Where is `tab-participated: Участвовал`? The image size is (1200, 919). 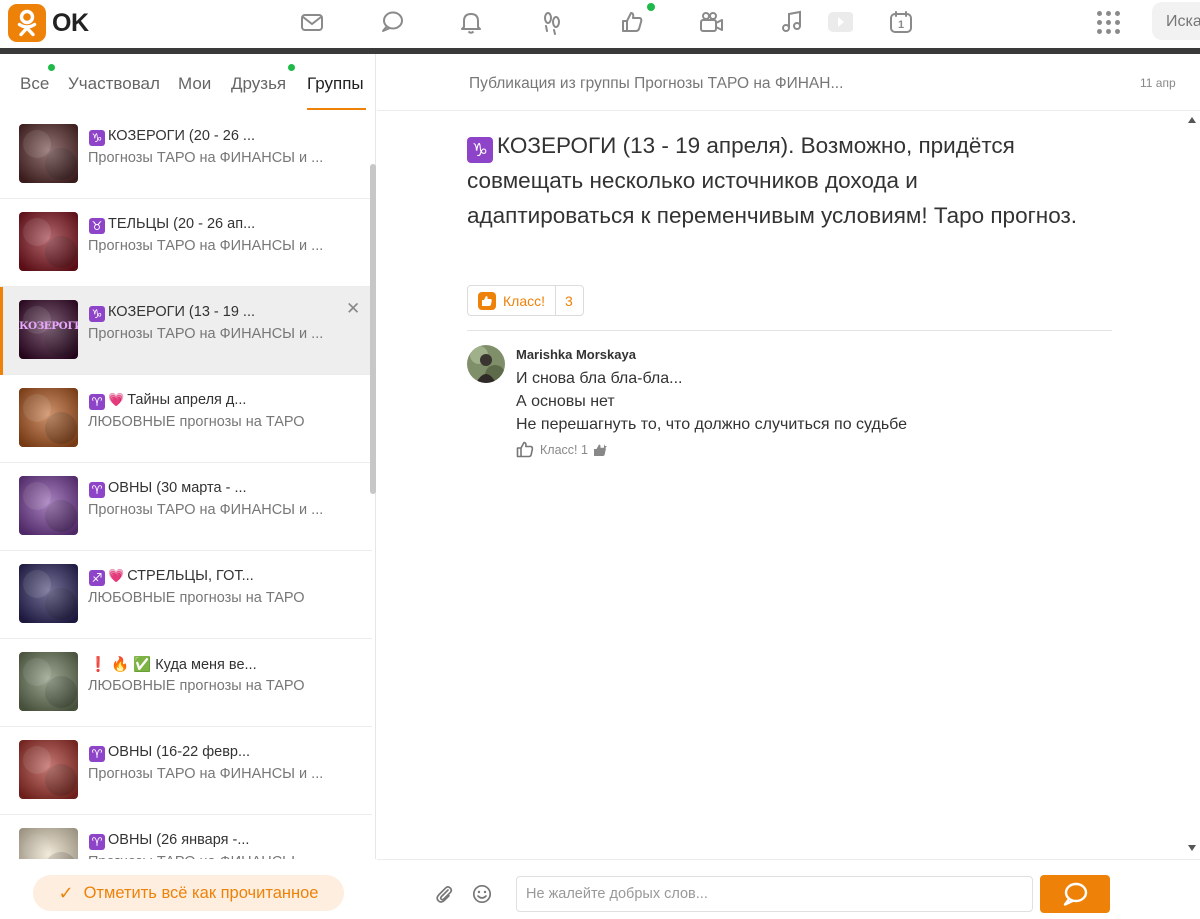
tab-participated: Участвовал is located at coordinates (114, 84).